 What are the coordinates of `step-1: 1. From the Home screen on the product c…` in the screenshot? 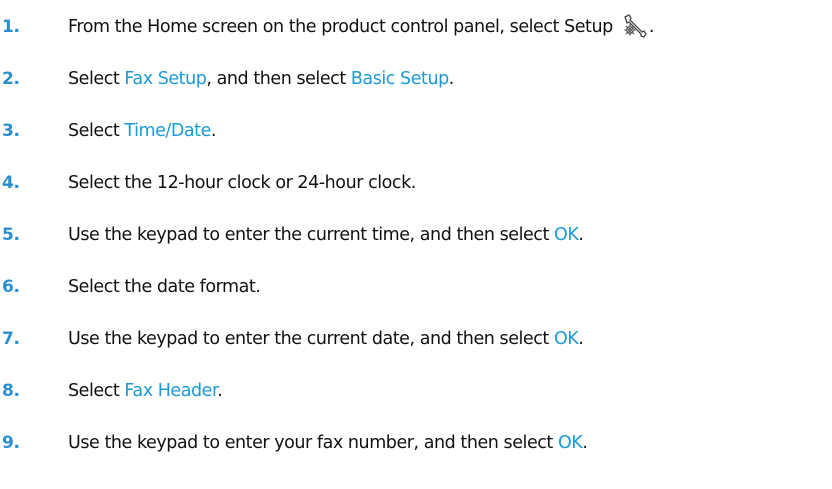 It's located at (416, 27).